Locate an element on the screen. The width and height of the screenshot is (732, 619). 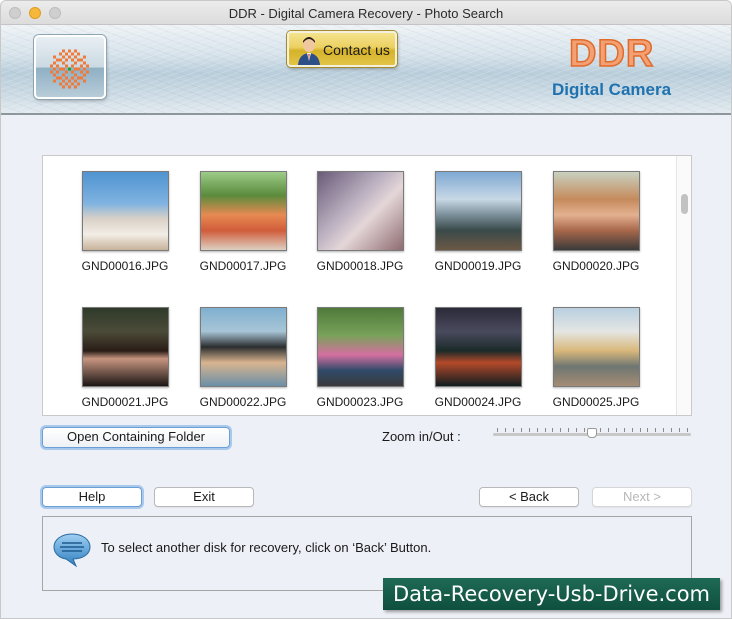
watermark-banner: Data-Recovery-Usb-Drive.com is located at coordinates (551, 594).